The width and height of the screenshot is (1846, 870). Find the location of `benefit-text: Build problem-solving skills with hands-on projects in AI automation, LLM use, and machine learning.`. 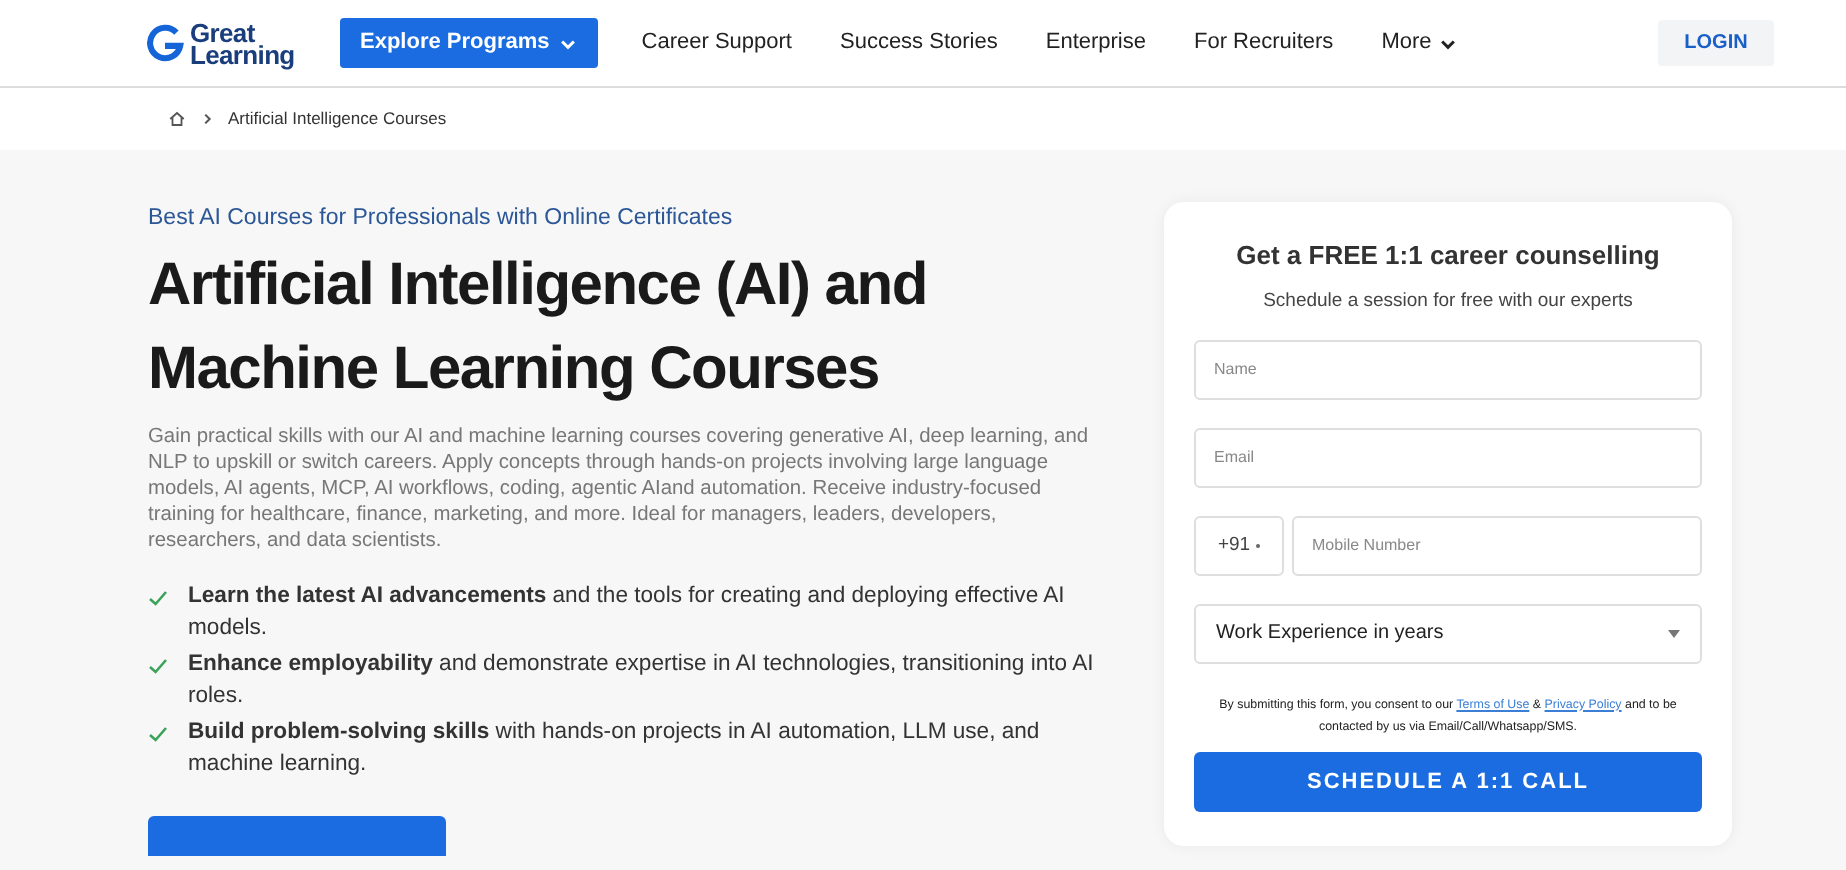

benefit-text: Build problem-solving skills with hands-on projects in AI automation, LLM use, and machine learning. is located at coordinates (615, 749).